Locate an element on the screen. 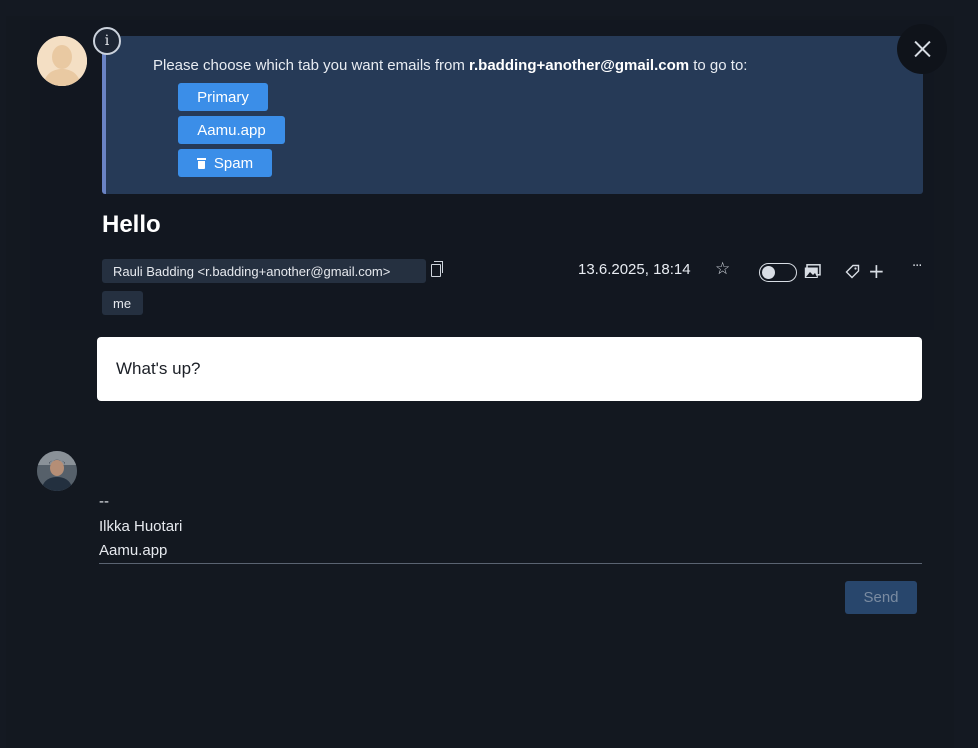 The width and height of the screenshot is (978, 748). info-icon: i is located at coordinates (107, 41).